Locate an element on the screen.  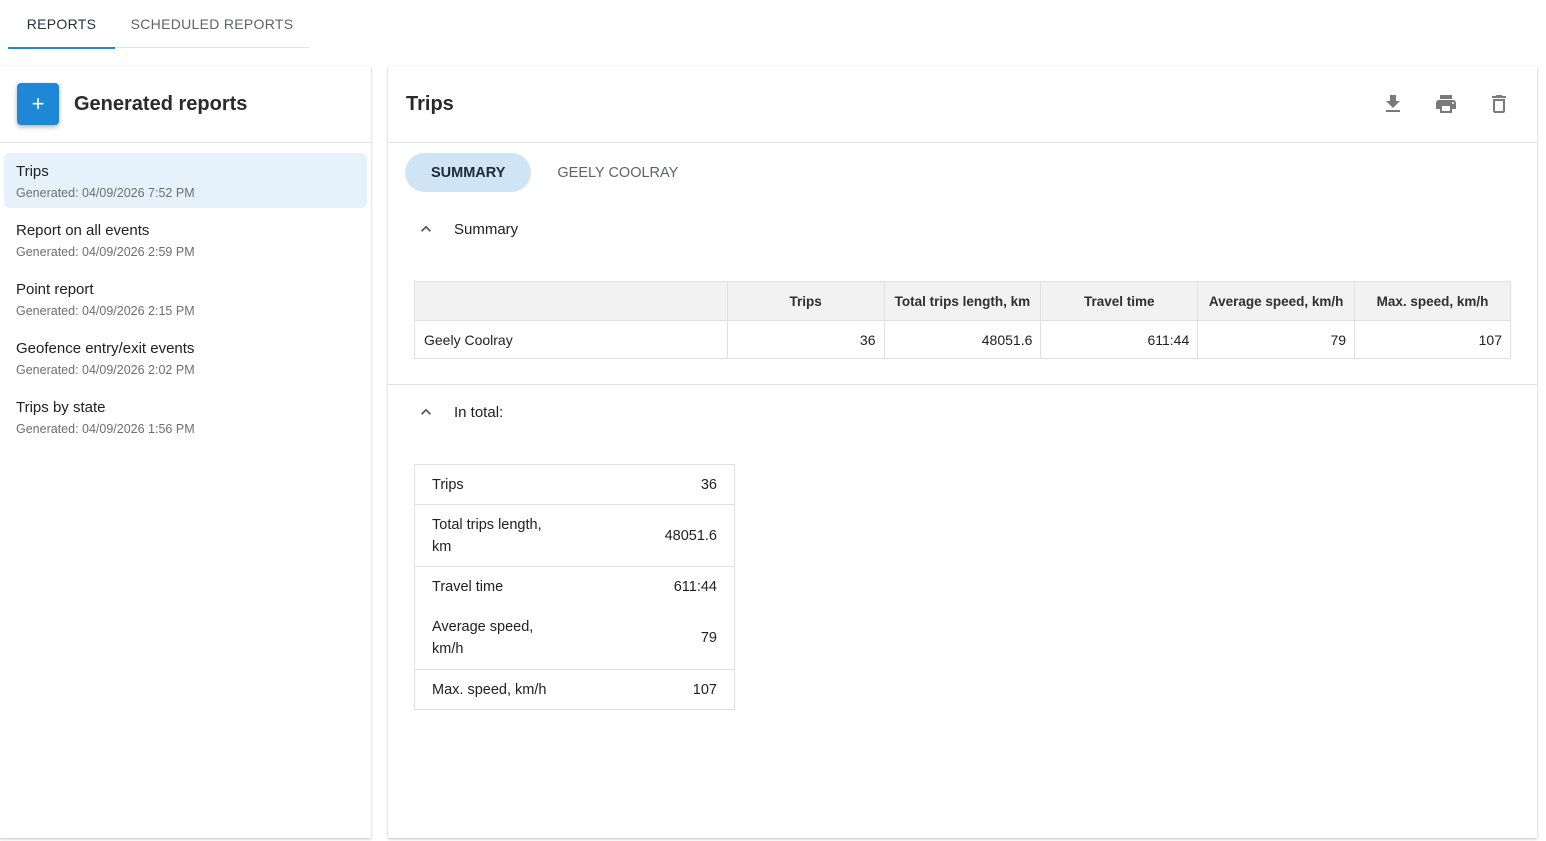
report-actions is located at coordinates (1445, 104).